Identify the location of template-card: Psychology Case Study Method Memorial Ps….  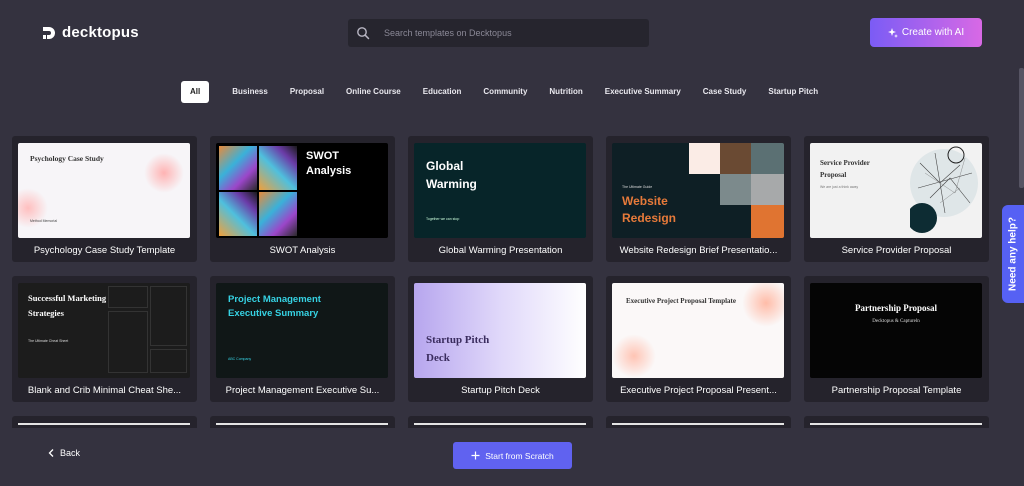
(104, 199).